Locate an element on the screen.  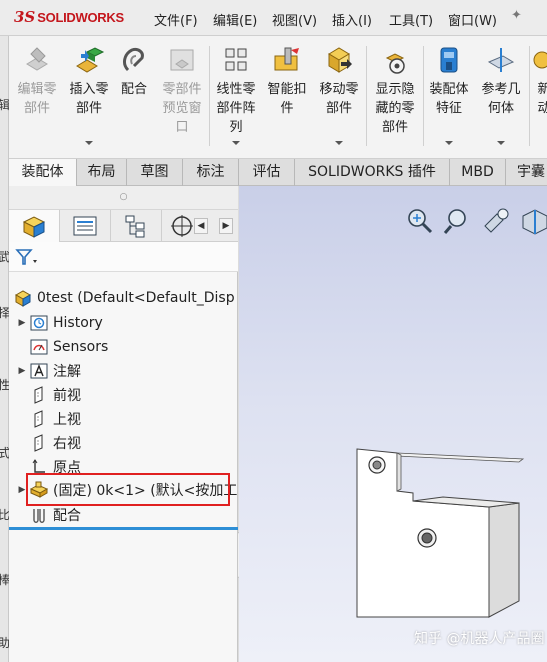
tree-item-front-plane: 前视 is located at coordinates (123, 395).